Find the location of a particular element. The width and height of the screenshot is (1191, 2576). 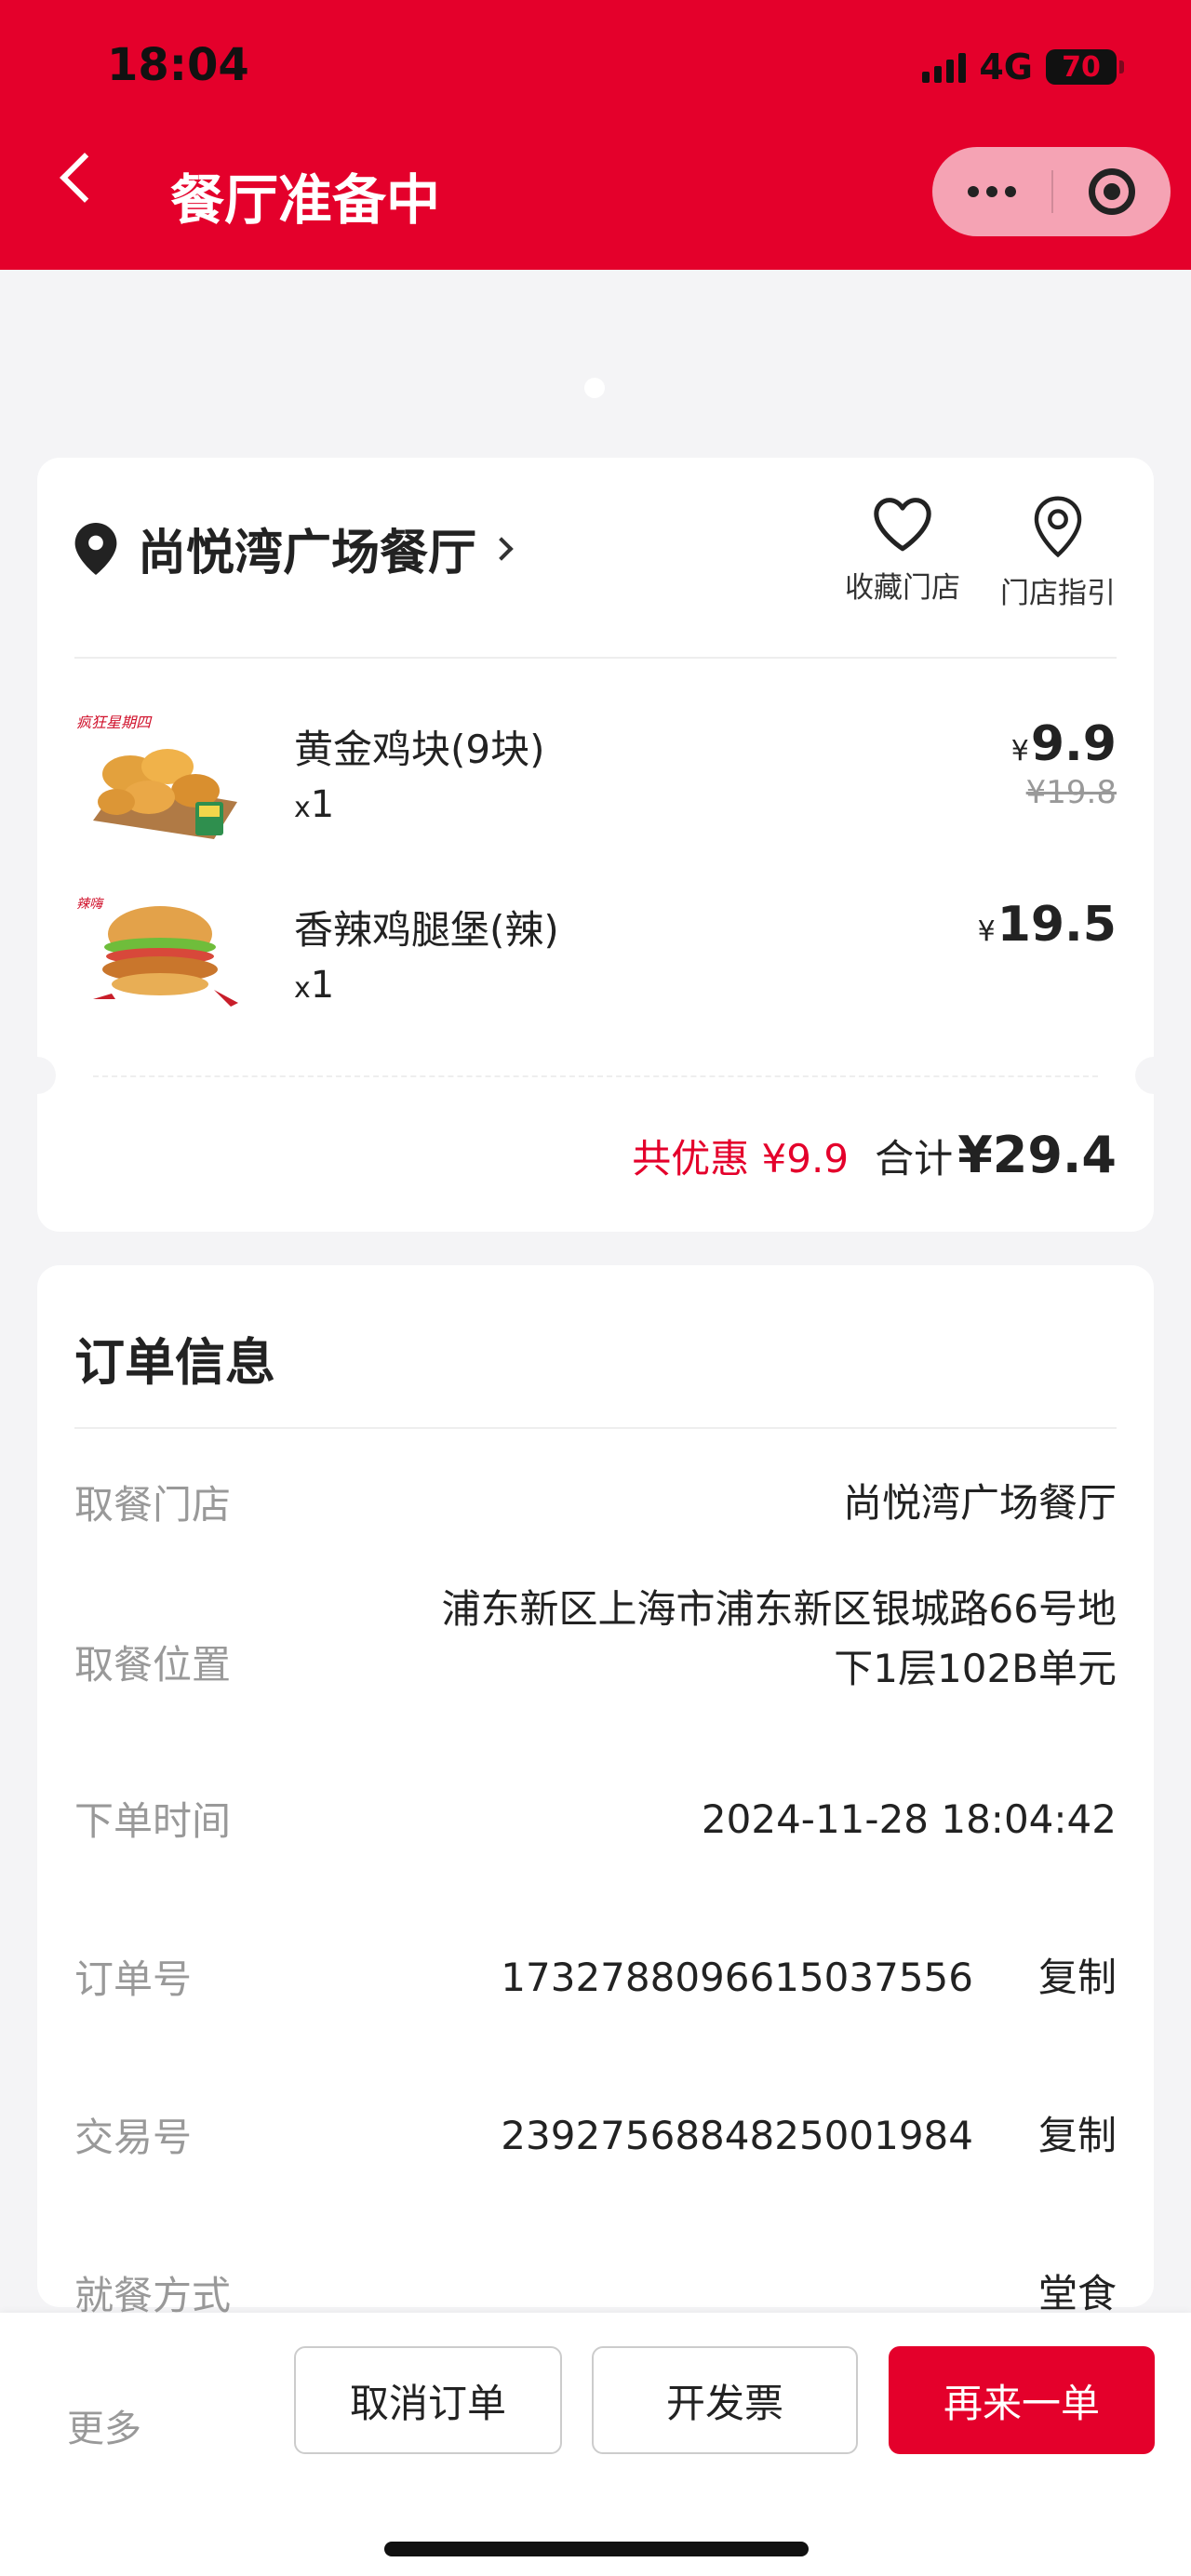

svg-text: 辣嗨 is located at coordinates (90, 904).